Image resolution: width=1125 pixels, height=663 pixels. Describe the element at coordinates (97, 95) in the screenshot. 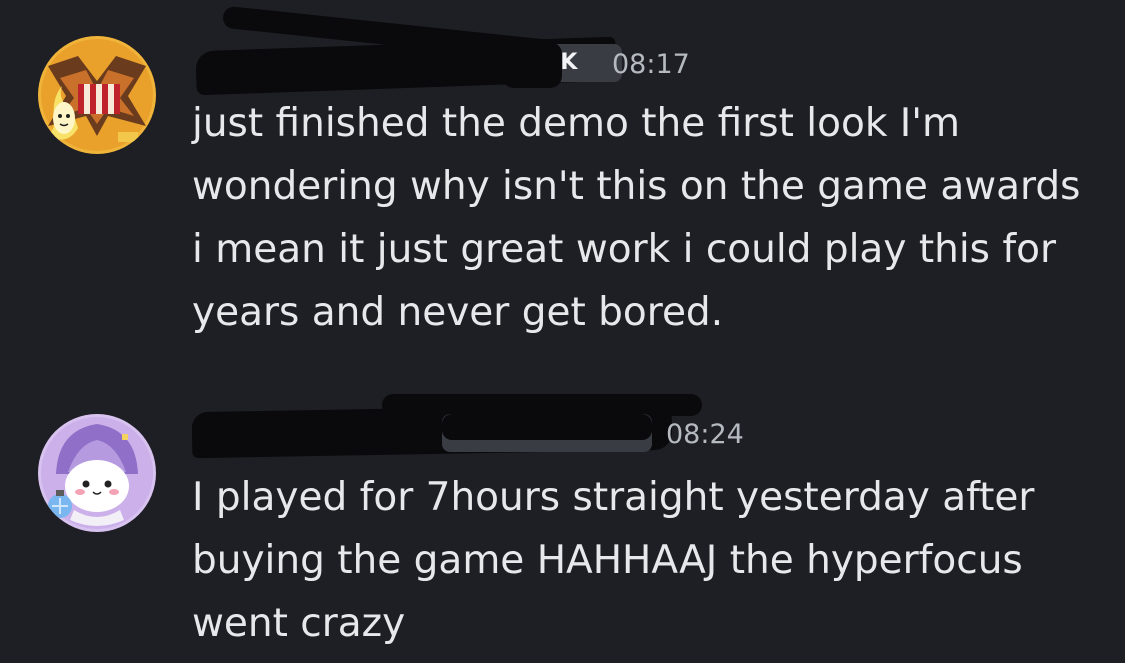

I see `yugioh-banana-avatar-icon` at that location.